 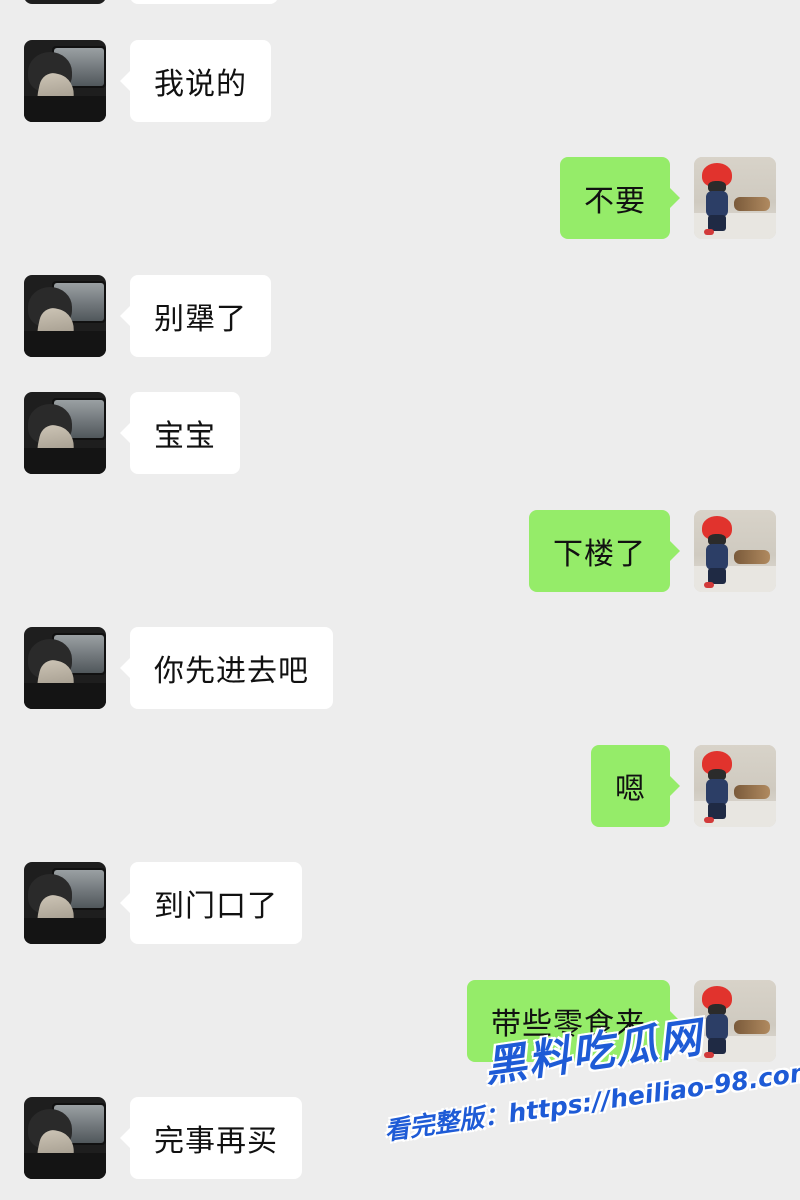 I want to click on message-bubble-outgoing: 嗯, so click(x=635, y=786).